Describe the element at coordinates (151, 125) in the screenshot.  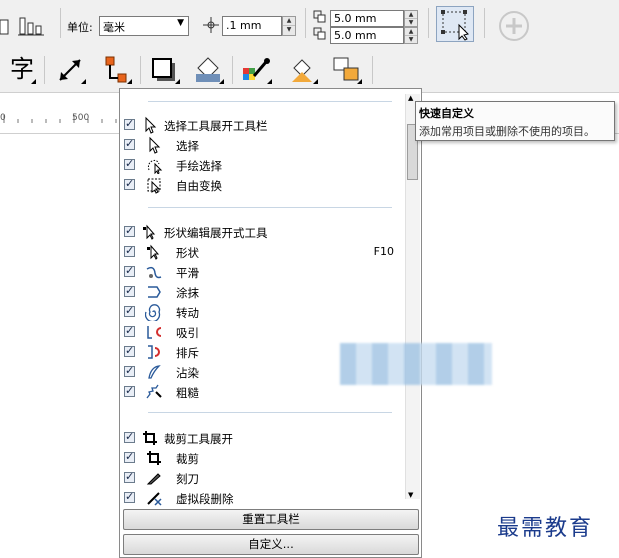
I see `pick-arrow-icon` at that location.